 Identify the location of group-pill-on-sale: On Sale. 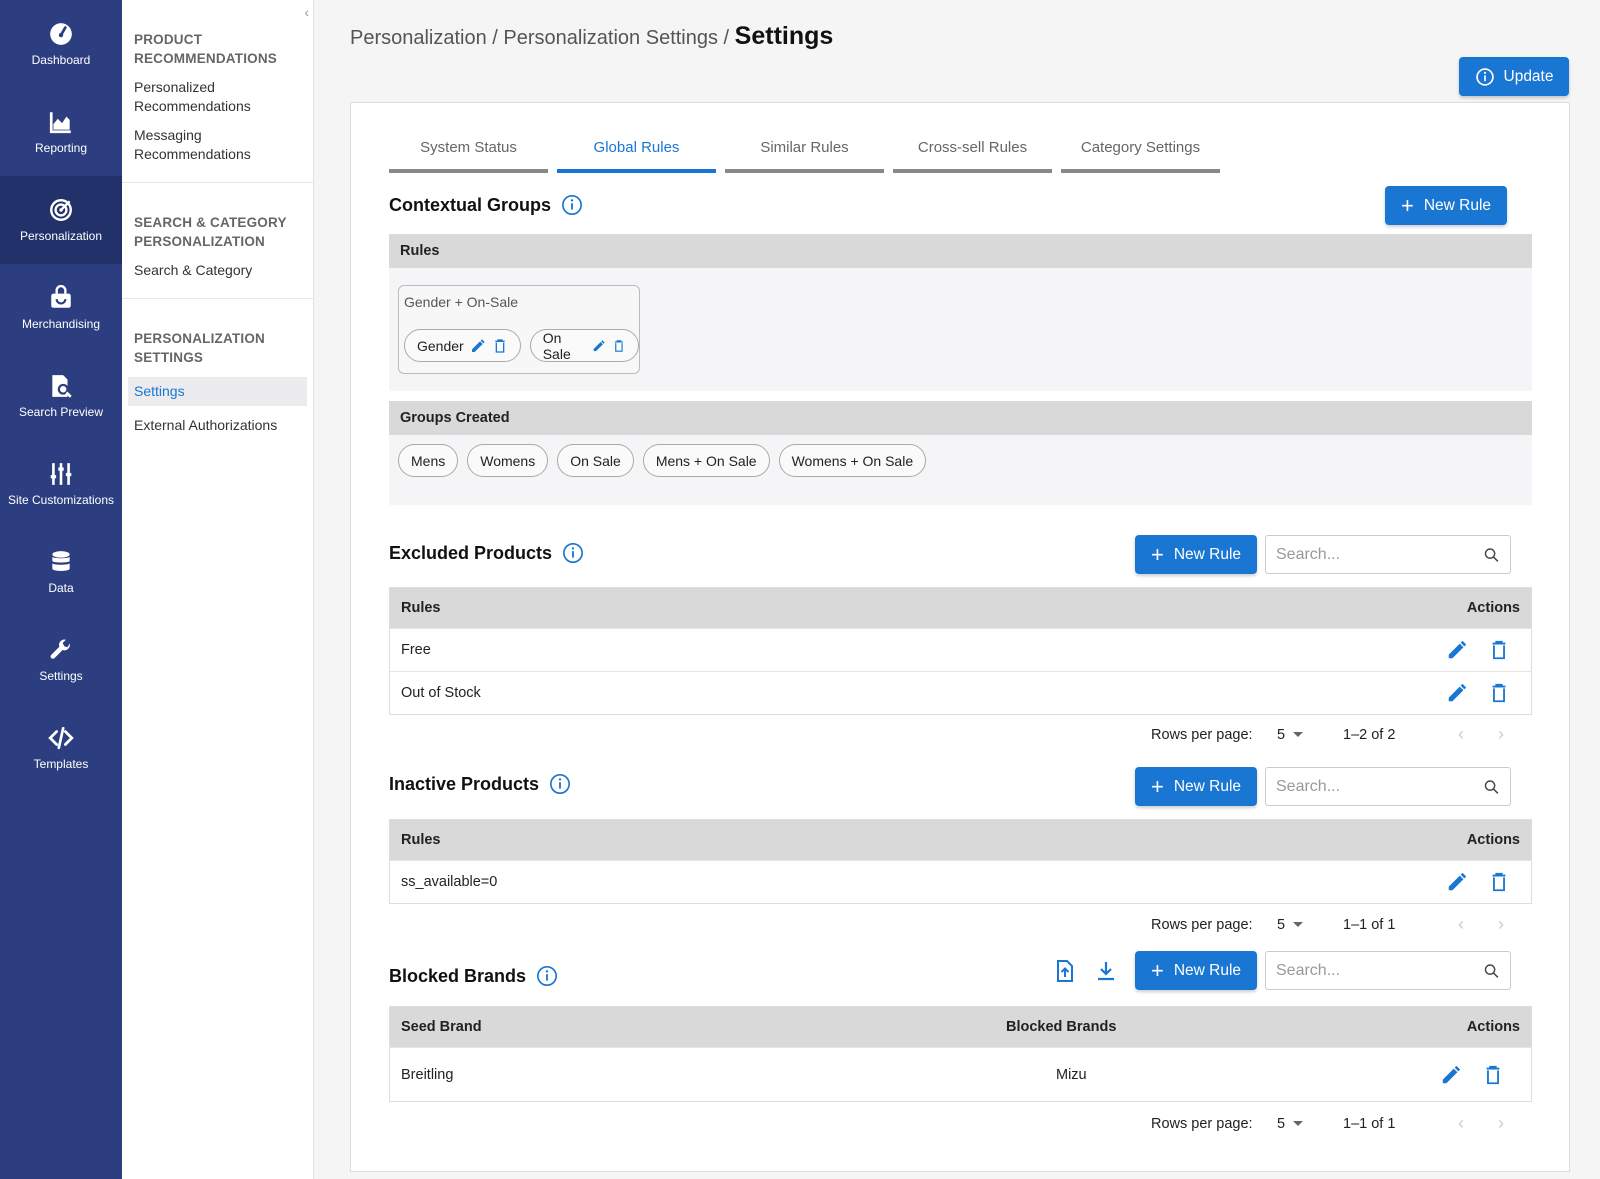
(584, 345).